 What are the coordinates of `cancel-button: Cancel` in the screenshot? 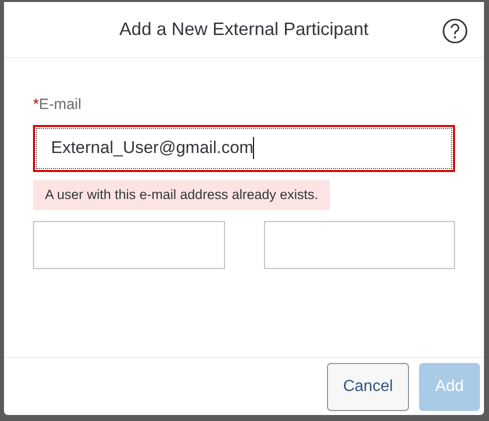 It's located at (368, 386).